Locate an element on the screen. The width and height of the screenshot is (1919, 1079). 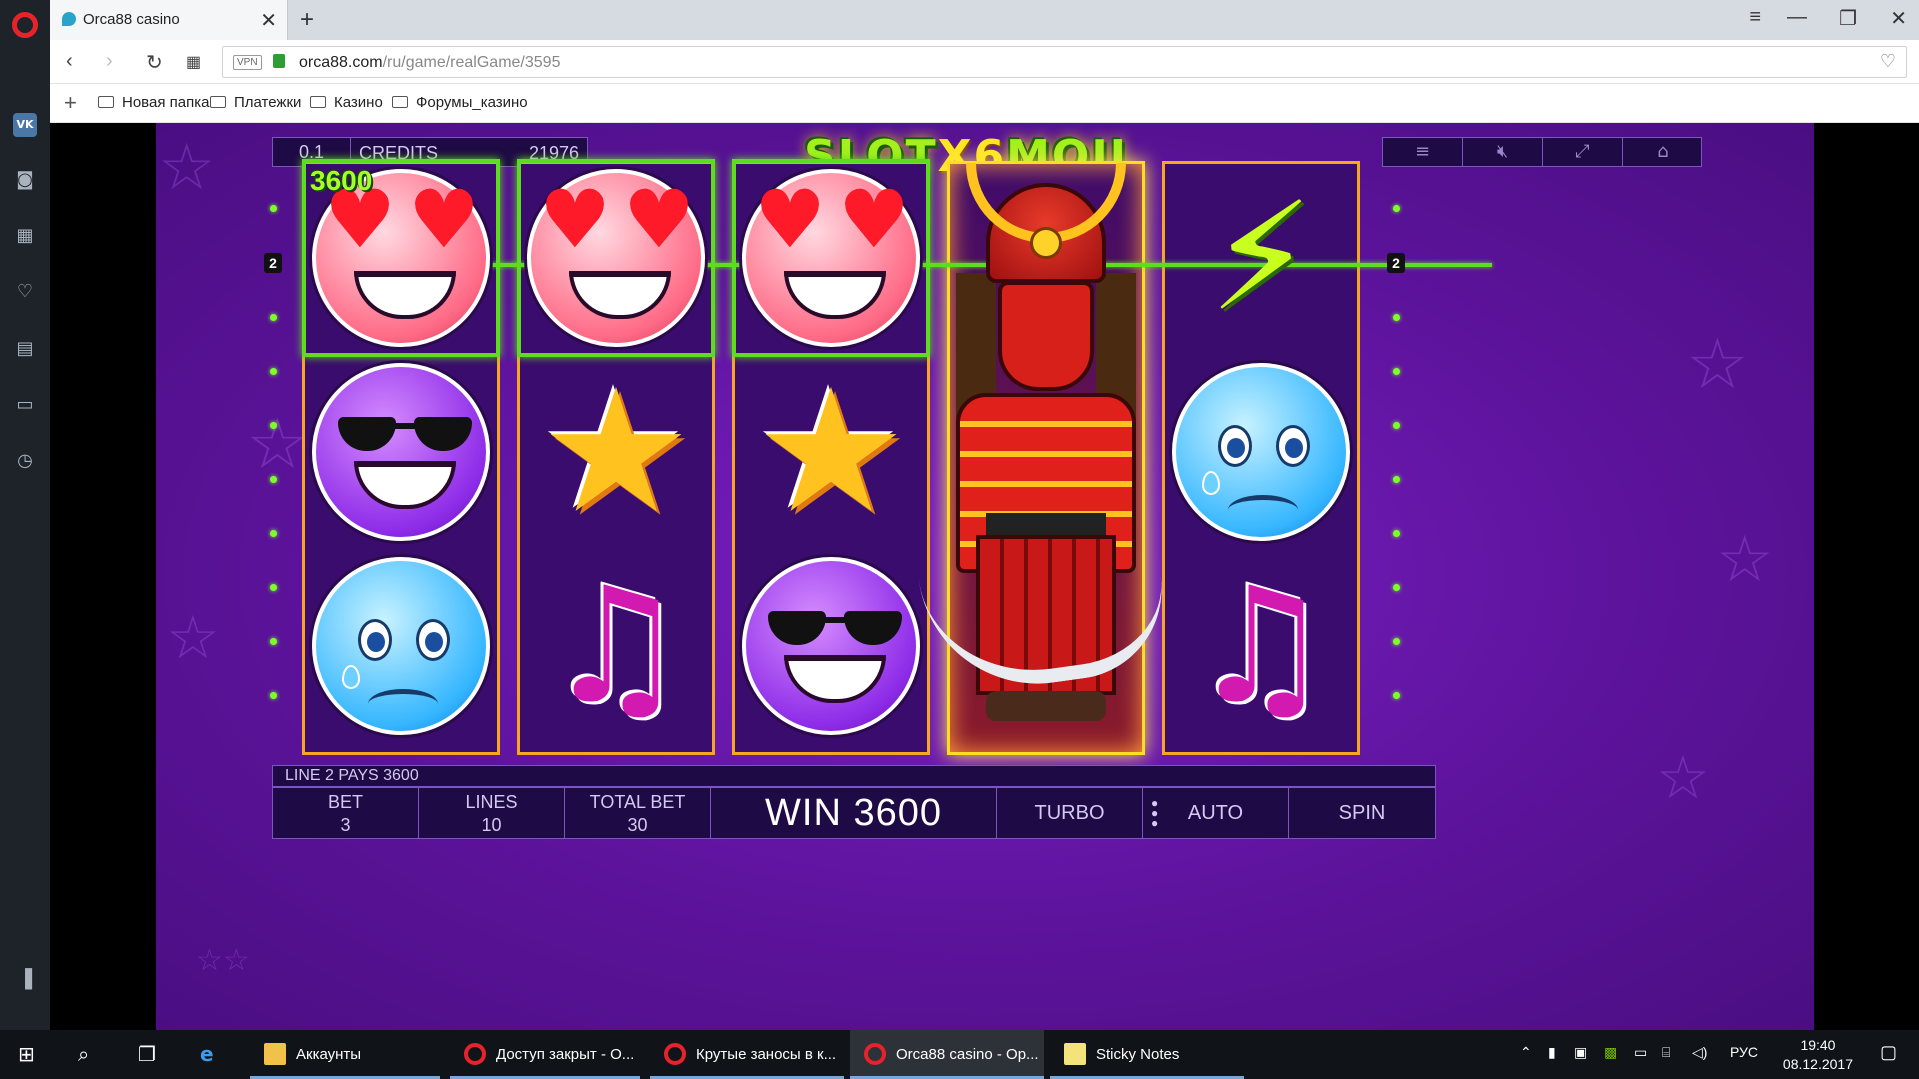
camera-icon: ◙ is located at coordinates (25, 180).